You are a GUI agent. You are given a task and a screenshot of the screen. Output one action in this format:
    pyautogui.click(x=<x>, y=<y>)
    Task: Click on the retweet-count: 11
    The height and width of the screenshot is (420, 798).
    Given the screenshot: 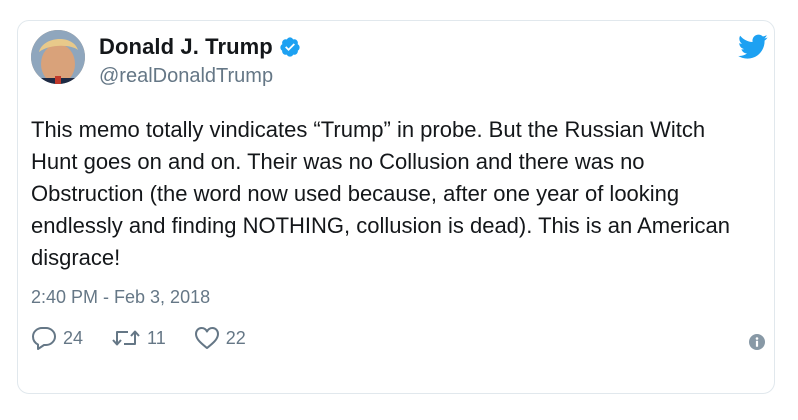 What is the action you would take?
    pyautogui.click(x=156, y=337)
    